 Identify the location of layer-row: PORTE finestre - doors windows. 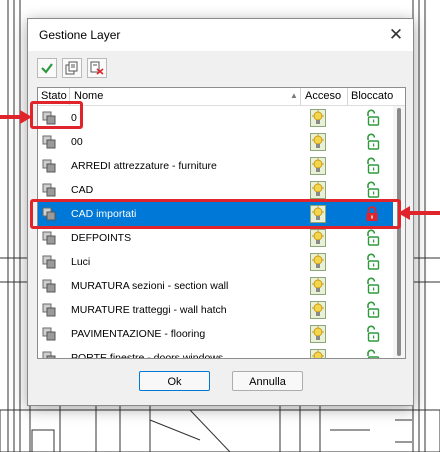
(215, 352).